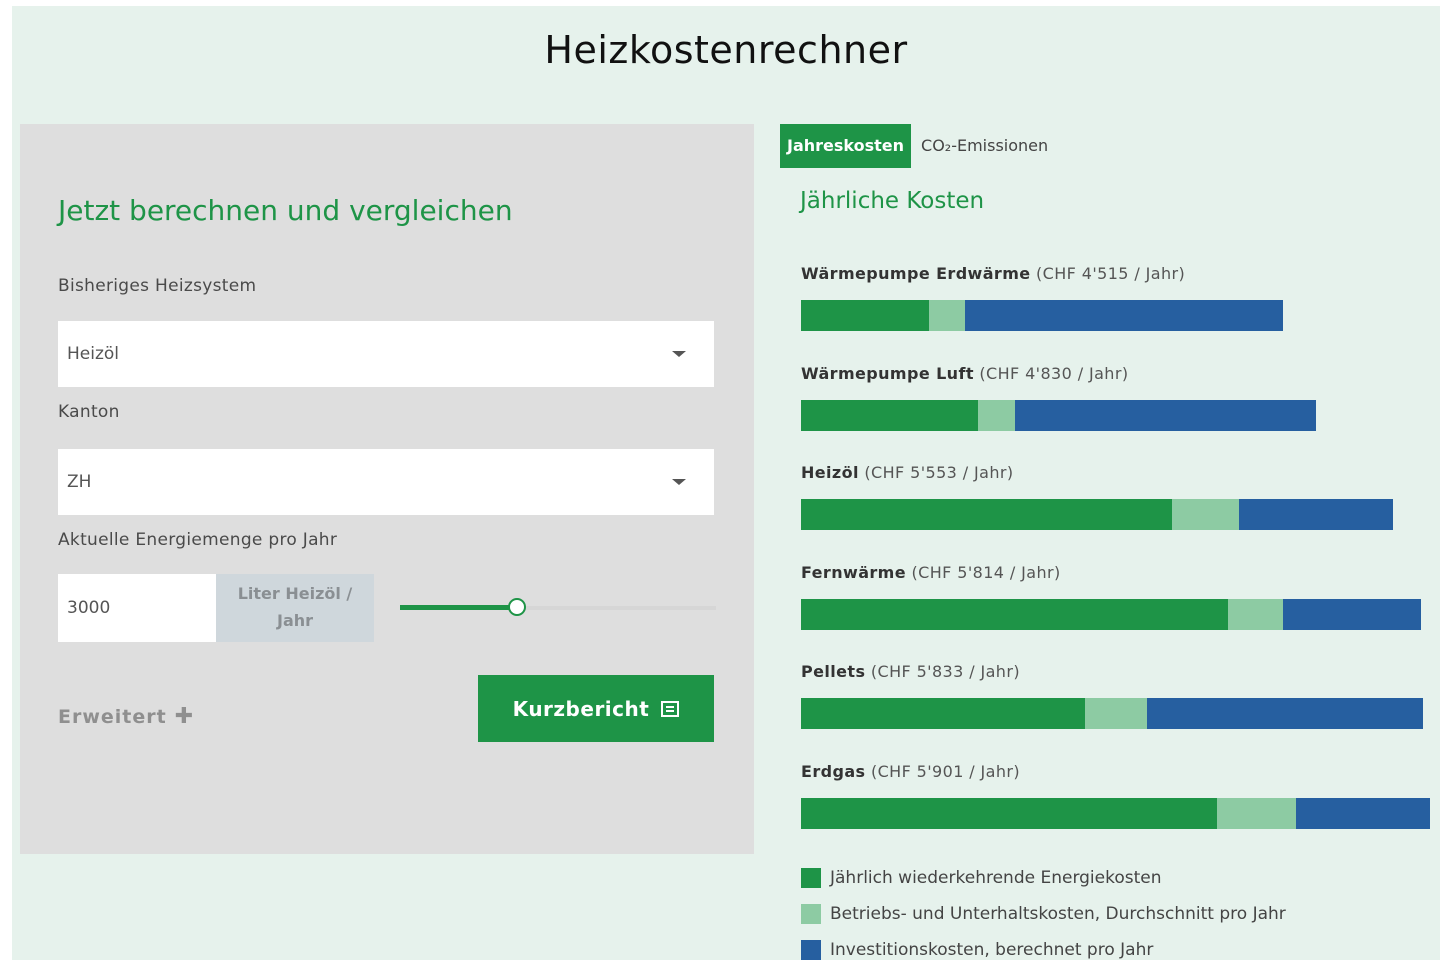 Image resolution: width=1440 pixels, height=968 pixels. What do you see at coordinates (1108, 273) in the screenshot?
I see `bar-total-label: (CHF 4'515 / Jahr)` at bounding box center [1108, 273].